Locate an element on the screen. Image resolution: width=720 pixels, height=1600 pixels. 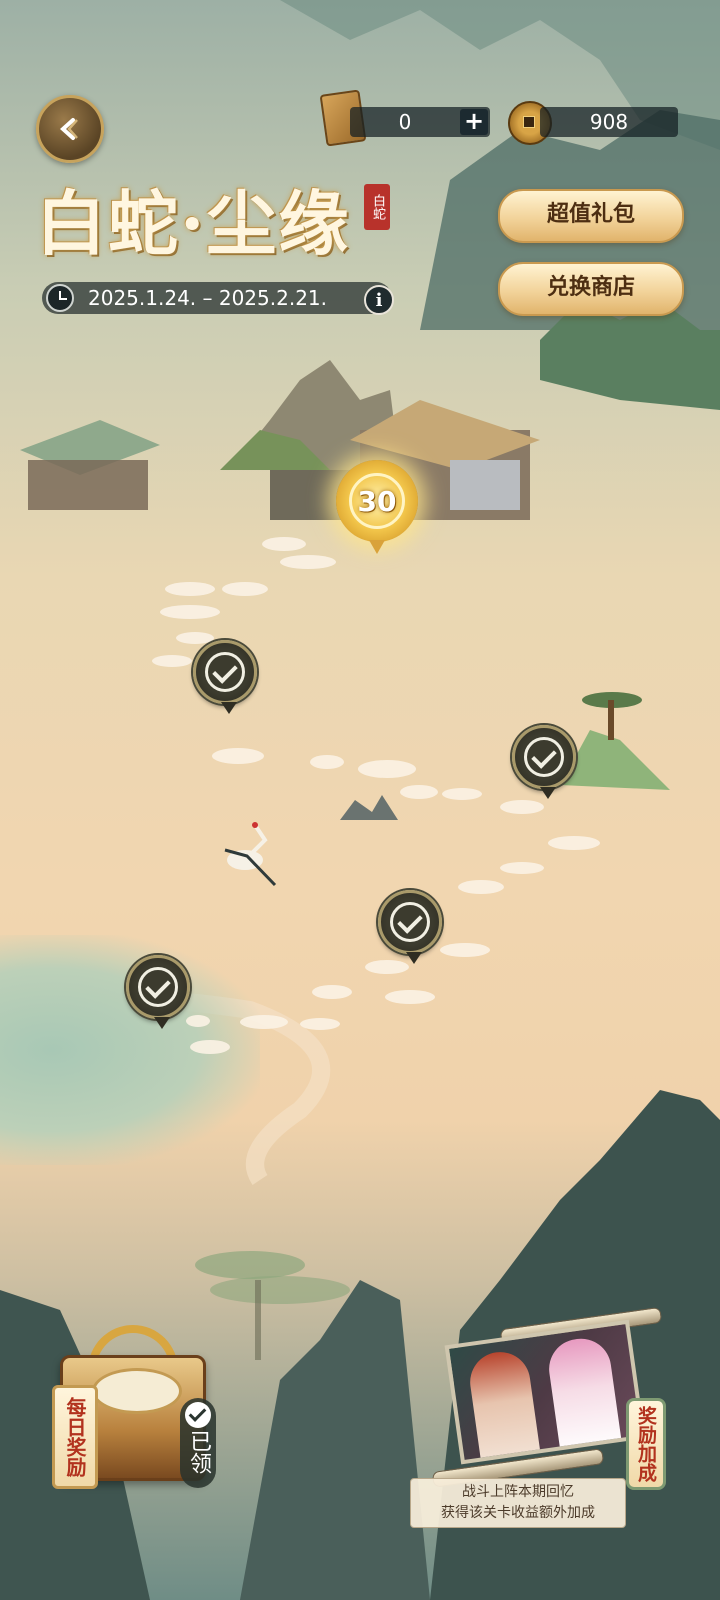
memory-bonus-caption: 战斗上阵本期回忆 获得该关卡收益额外加成 is located at coordinates (518, 1503).